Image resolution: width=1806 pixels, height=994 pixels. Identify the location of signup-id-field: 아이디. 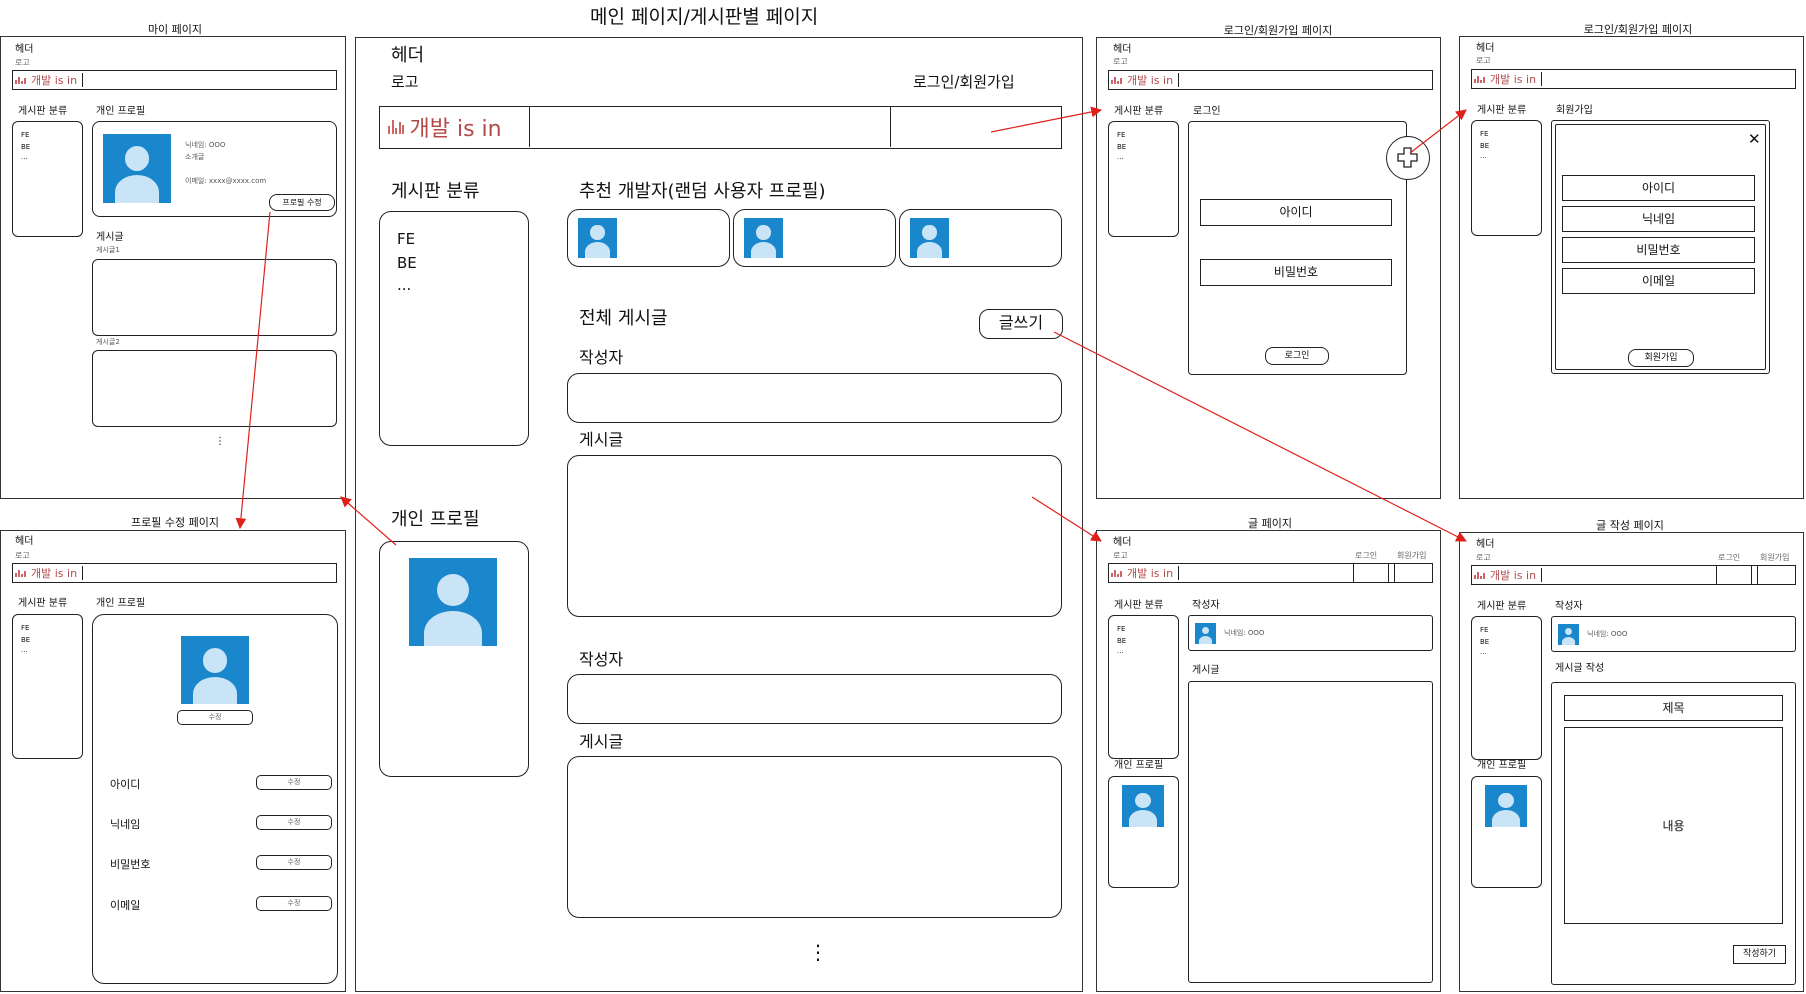
(1658, 188).